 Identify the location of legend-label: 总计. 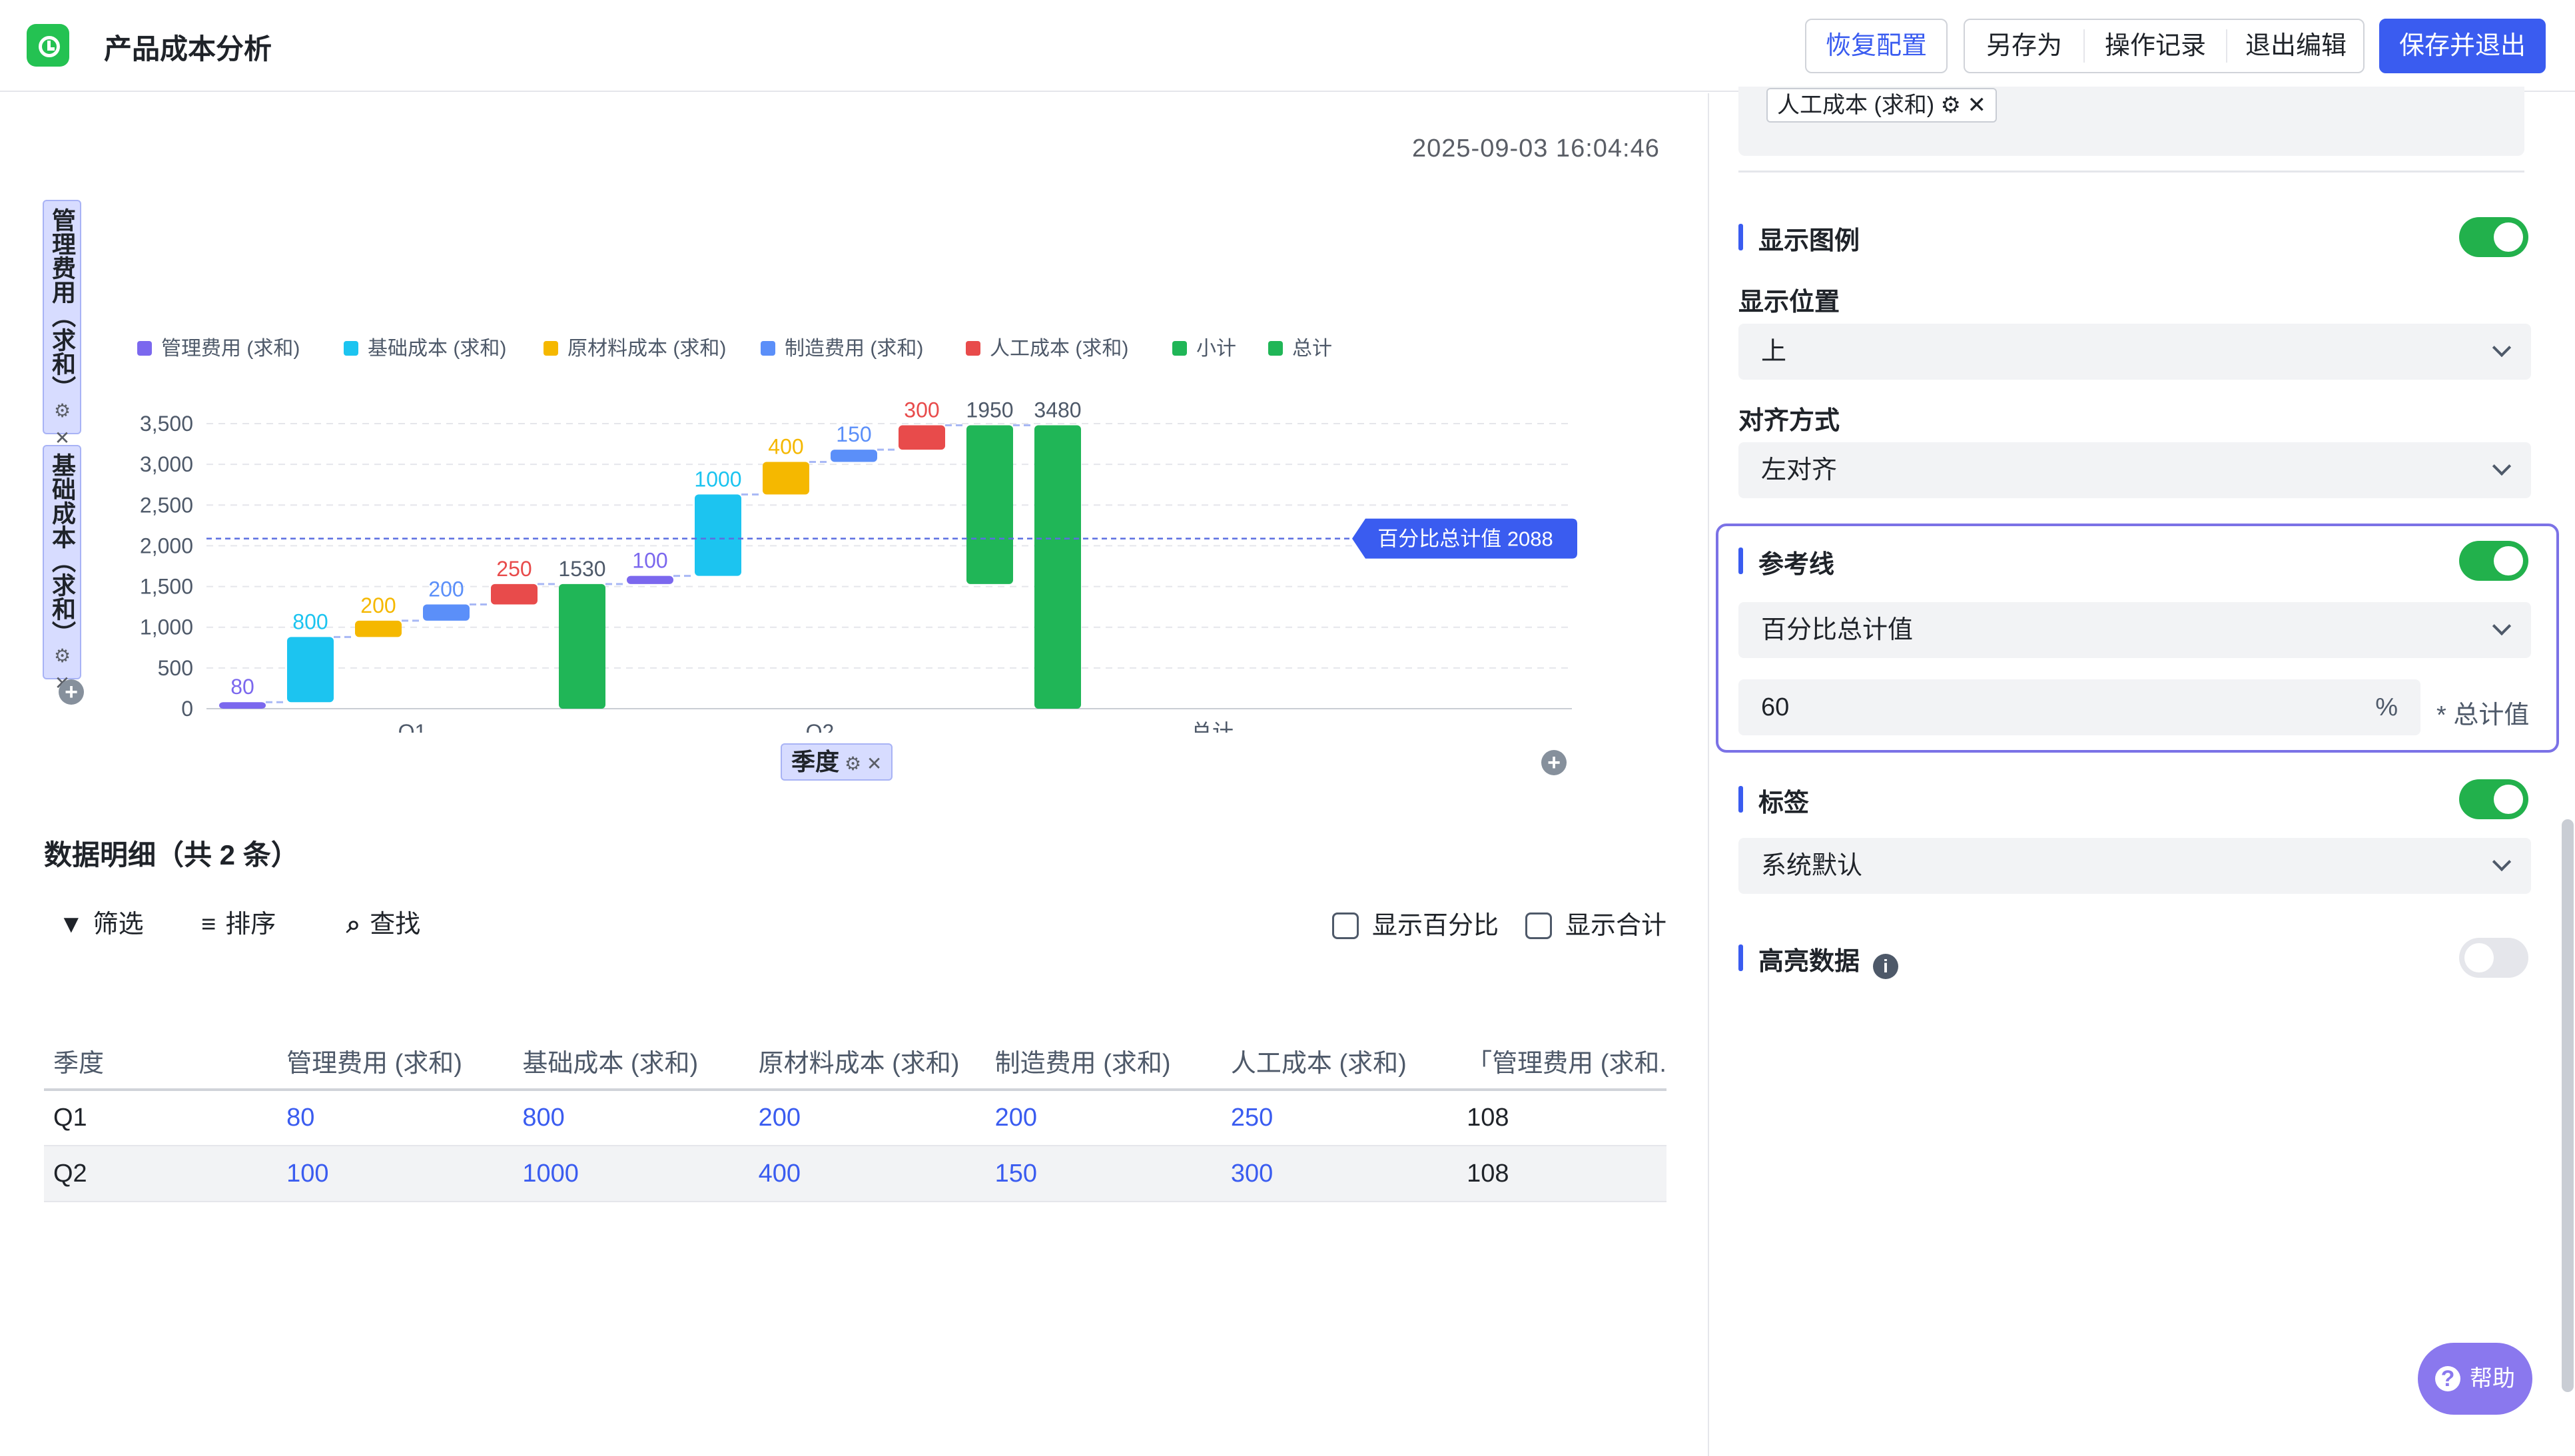
(1312, 349).